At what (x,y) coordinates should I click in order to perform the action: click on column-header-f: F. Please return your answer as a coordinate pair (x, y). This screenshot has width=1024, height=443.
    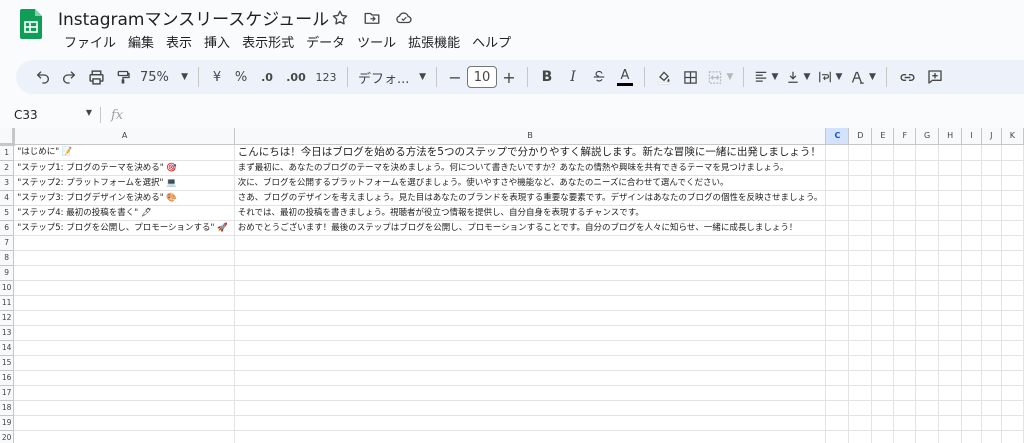
    Looking at the image, I should click on (905, 136).